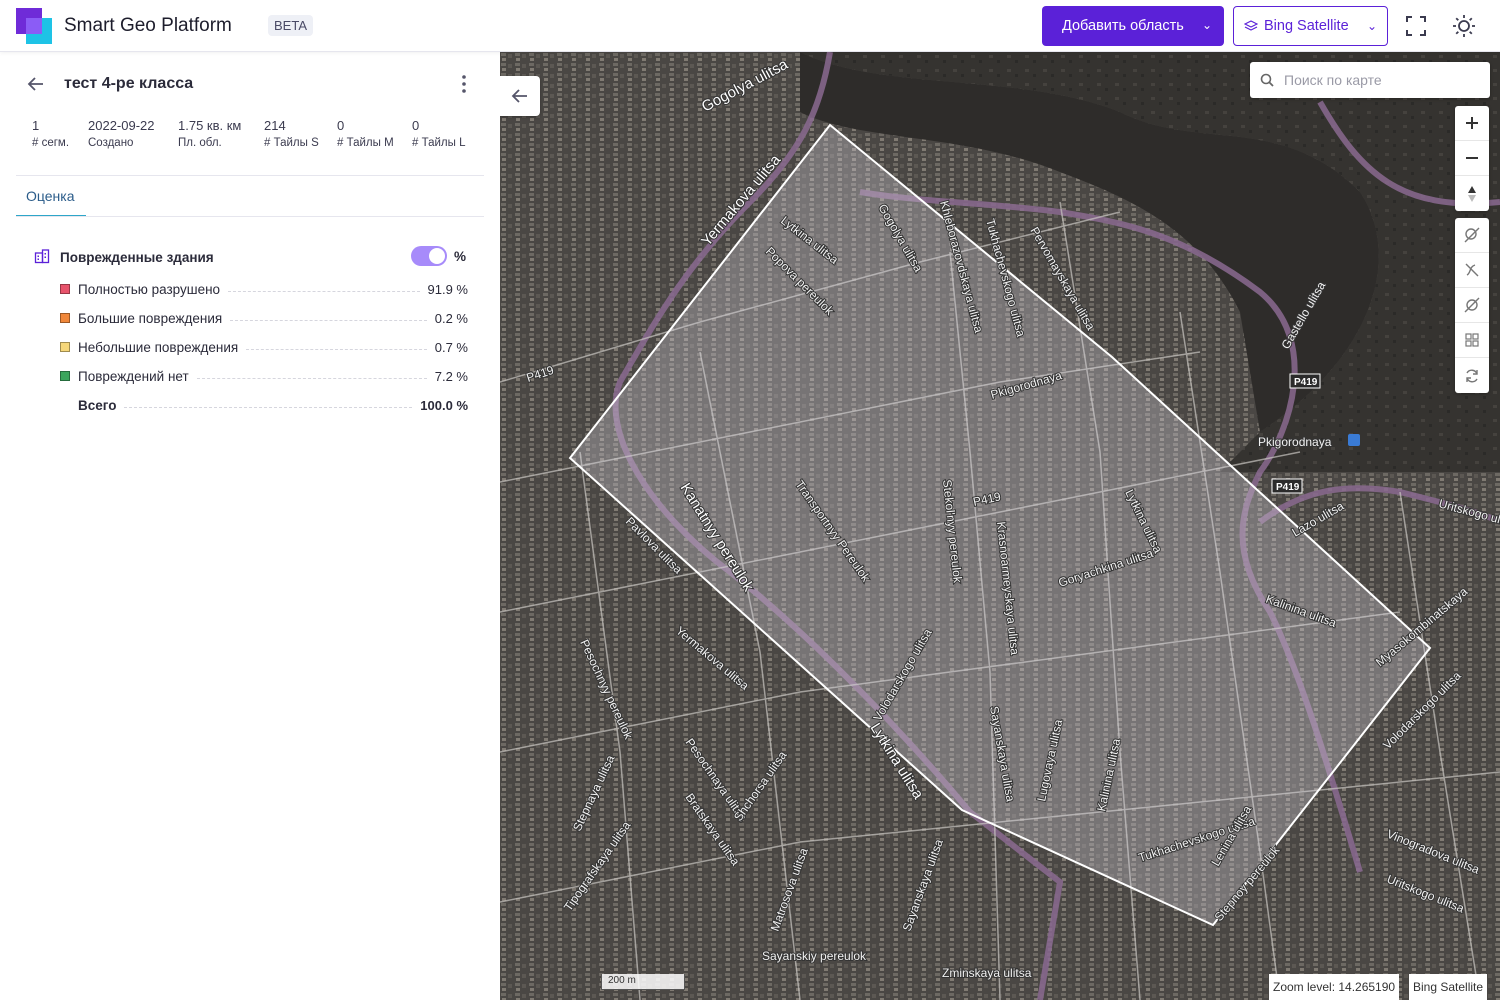 The image size is (1500, 1000). What do you see at coordinates (1251, 25) in the screenshot?
I see `layers-icon` at bounding box center [1251, 25].